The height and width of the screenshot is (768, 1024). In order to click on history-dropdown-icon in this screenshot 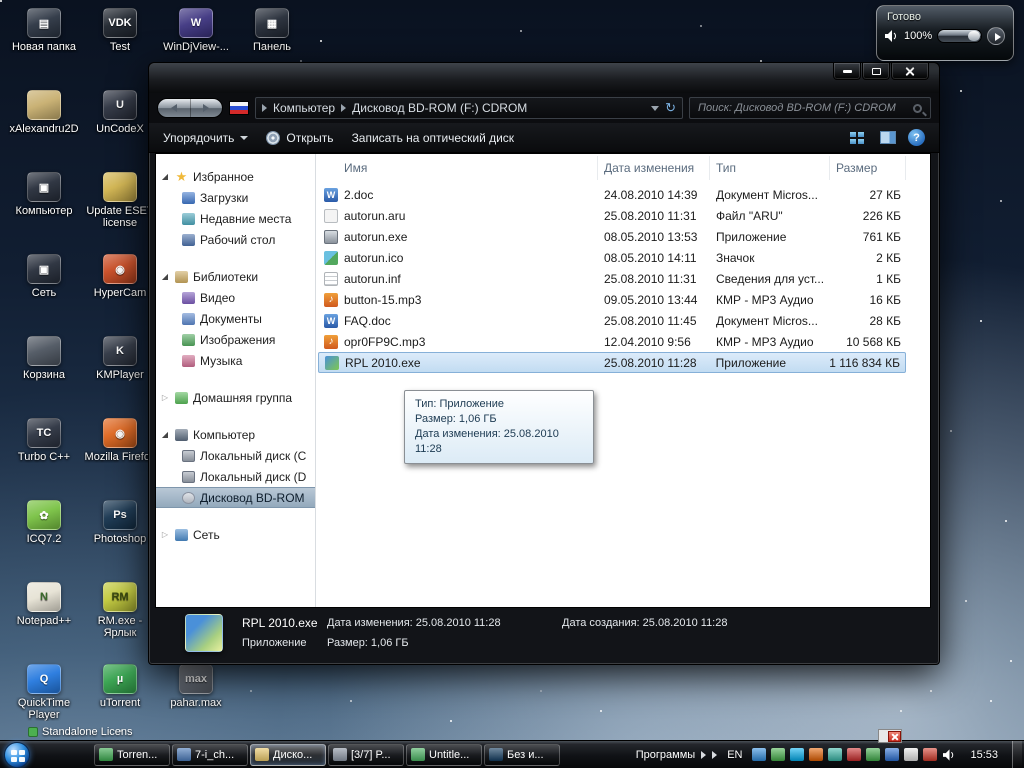, I will do `click(655, 108)`.